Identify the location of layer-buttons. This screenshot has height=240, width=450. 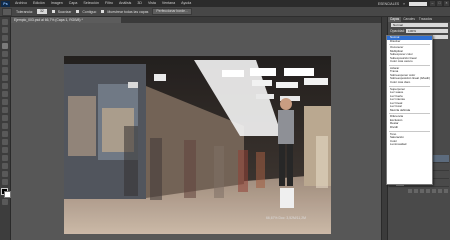
(419, 191).